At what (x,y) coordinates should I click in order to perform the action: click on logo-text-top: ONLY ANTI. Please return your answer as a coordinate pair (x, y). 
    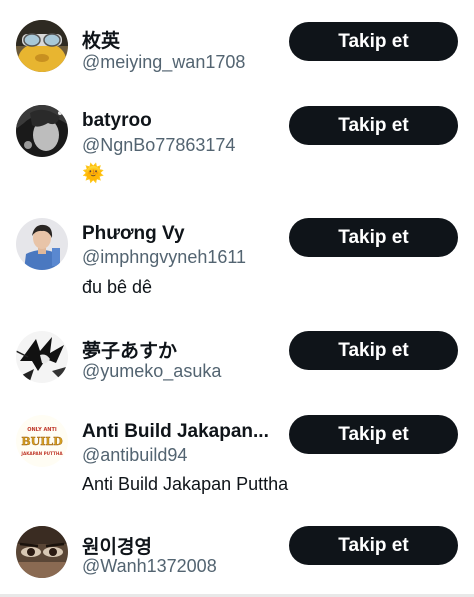
    Looking at the image, I should click on (42, 430).